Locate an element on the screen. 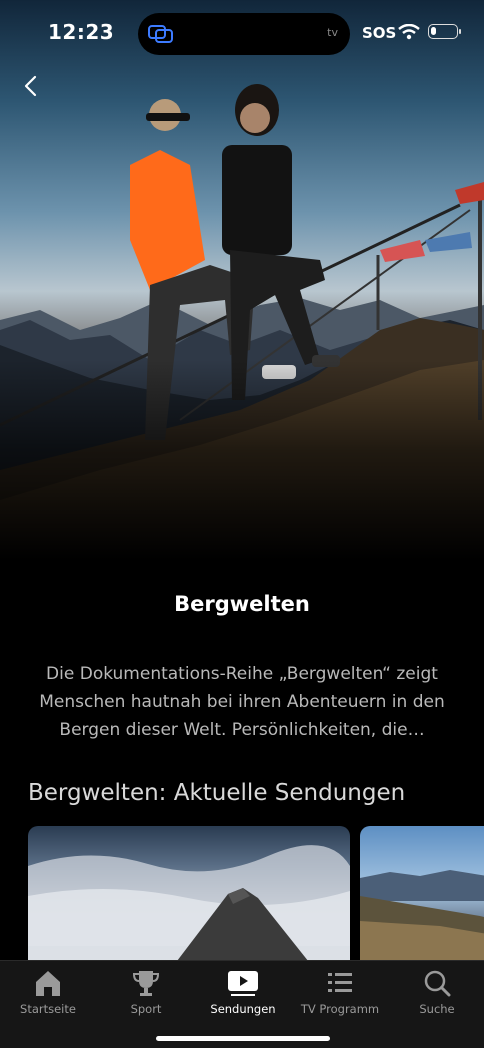 Image resolution: width=484 pixels, height=1048 pixels. section-title: Bergwelten: Aktuelle Sendungen is located at coordinates (217, 793).